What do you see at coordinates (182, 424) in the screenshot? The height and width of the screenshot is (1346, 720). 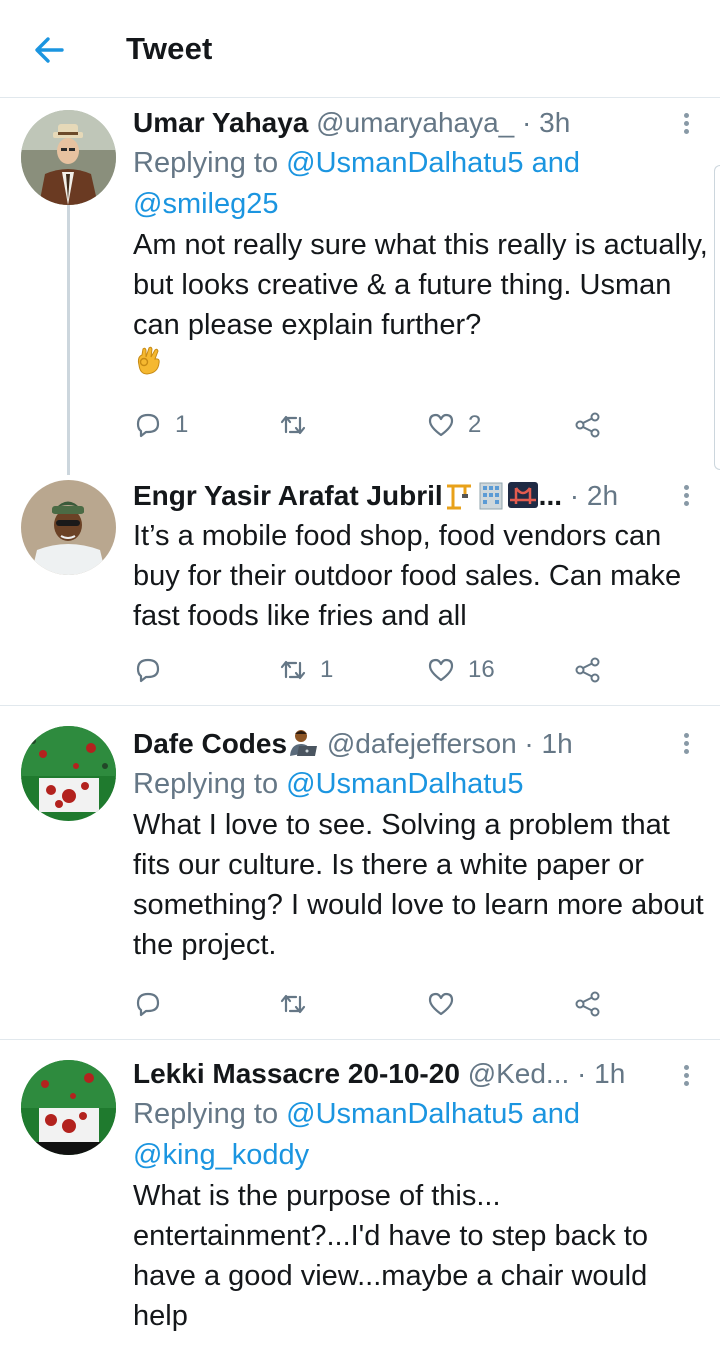 I see `reply-count: 1` at bounding box center [182, 424].